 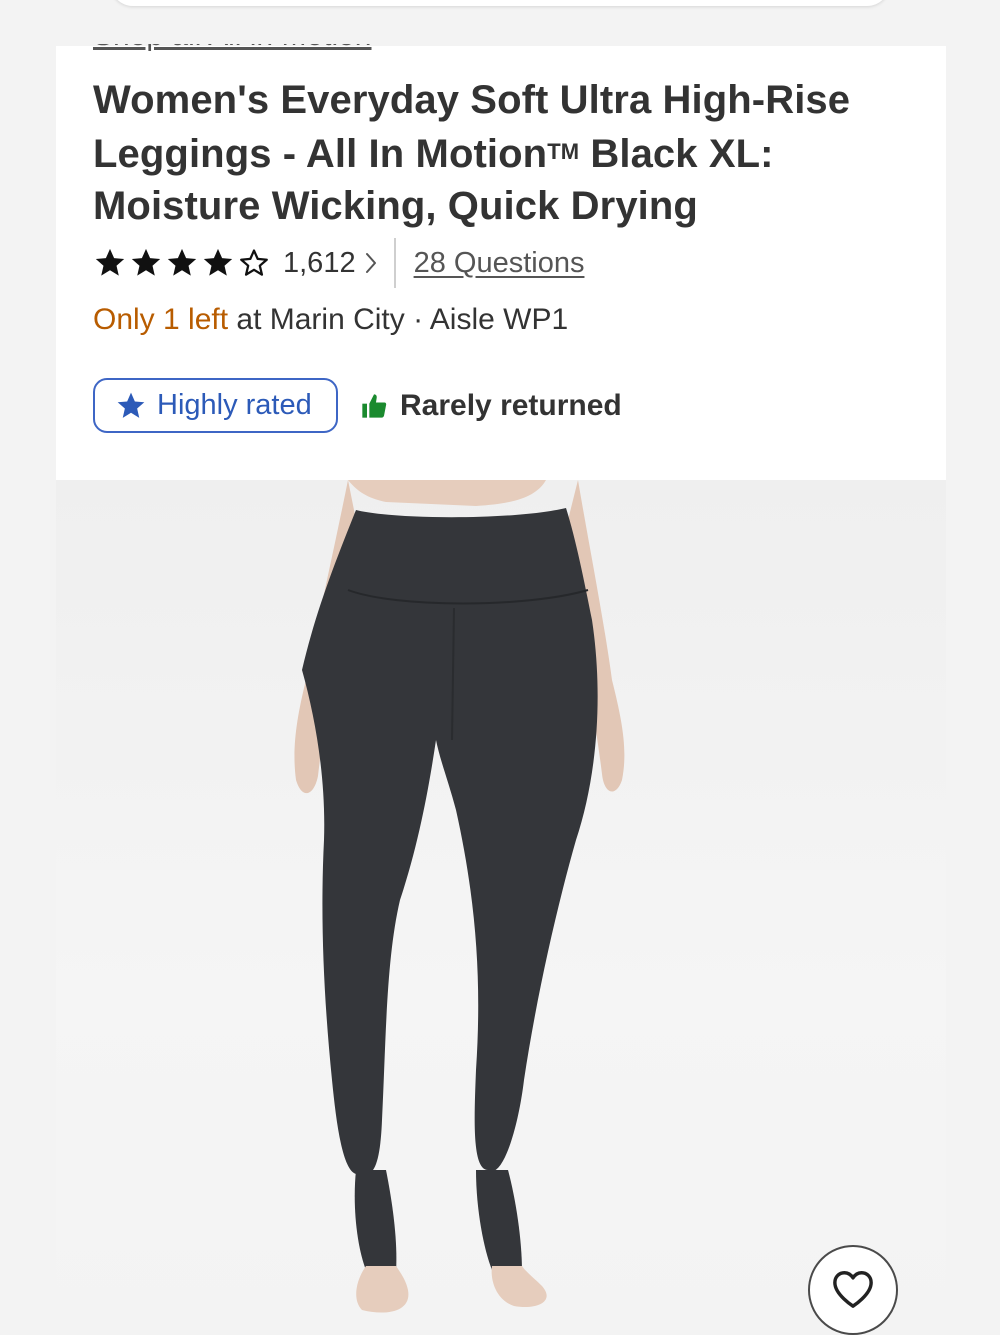 I want to click on thumbs-up-icon, so click(x=374, y=406).